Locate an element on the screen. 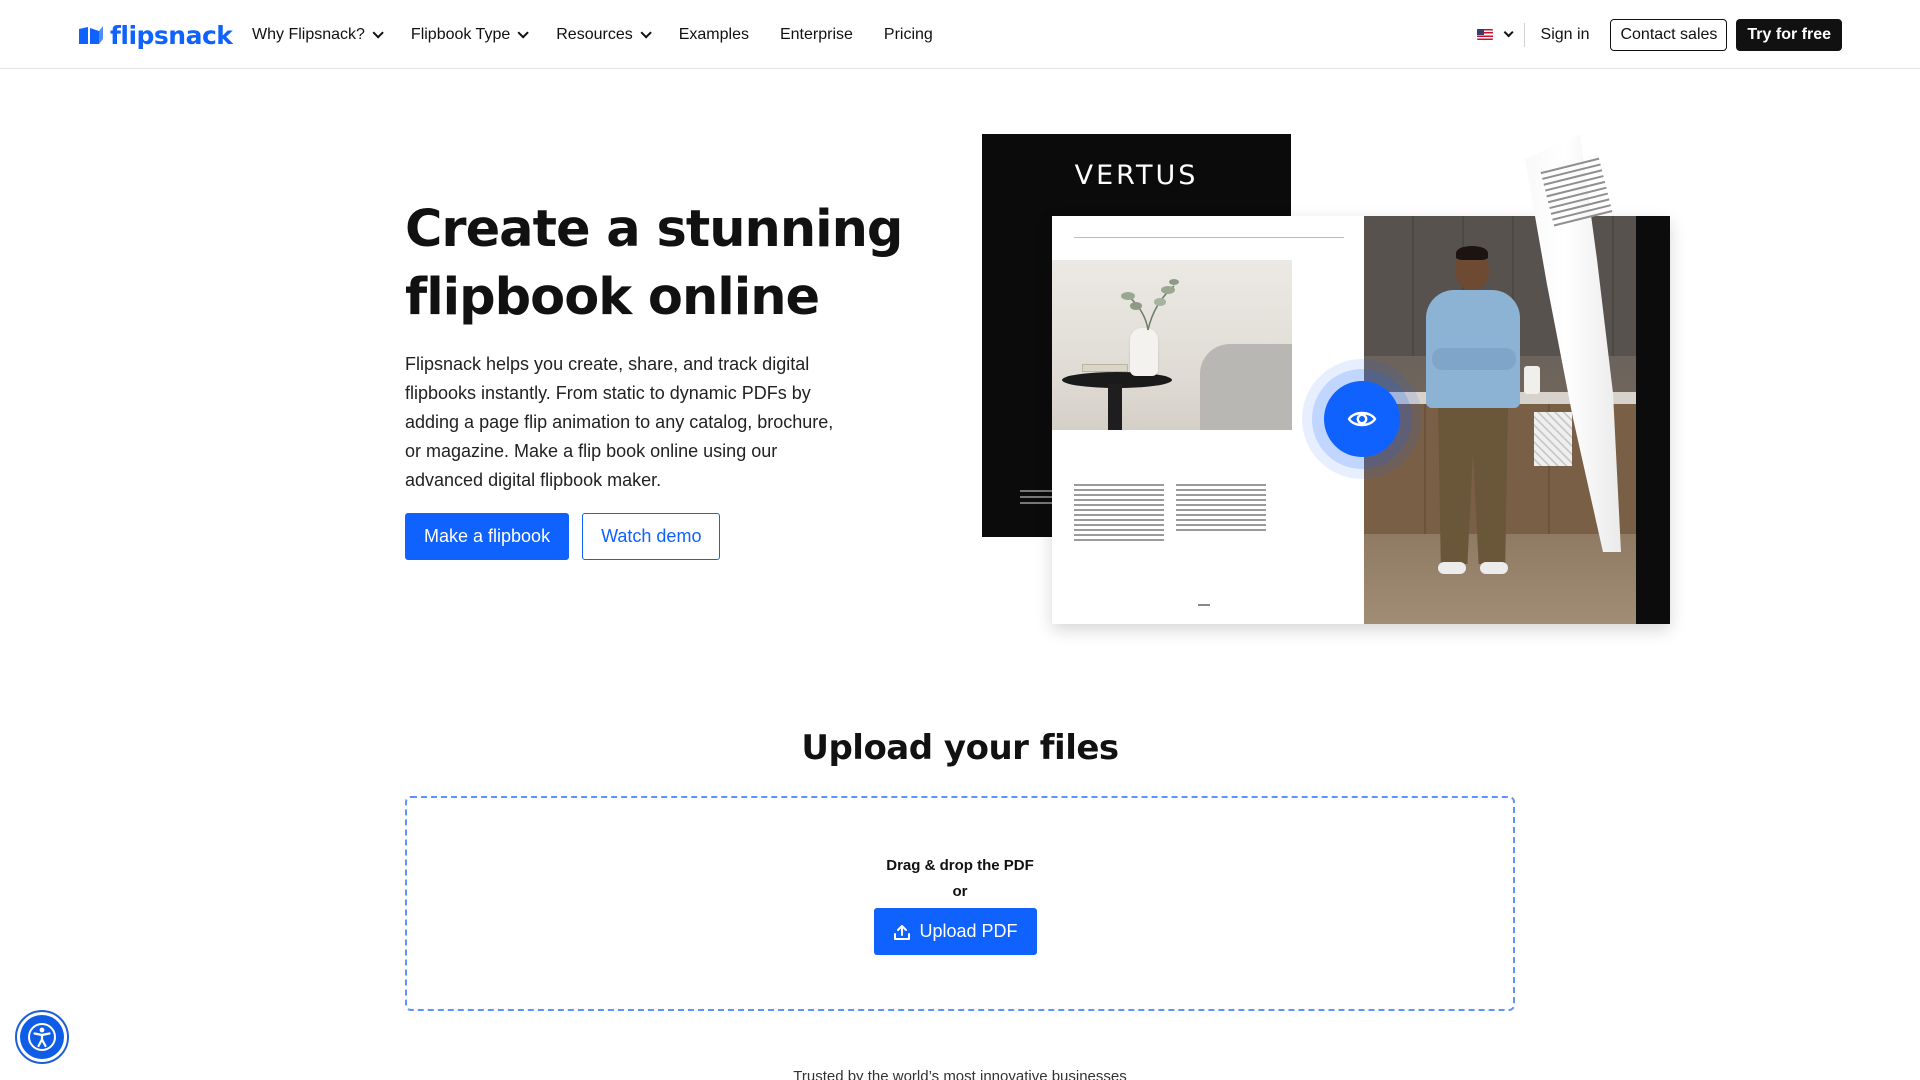  brand-name: flipsnack is located at coordinates (171, 35).